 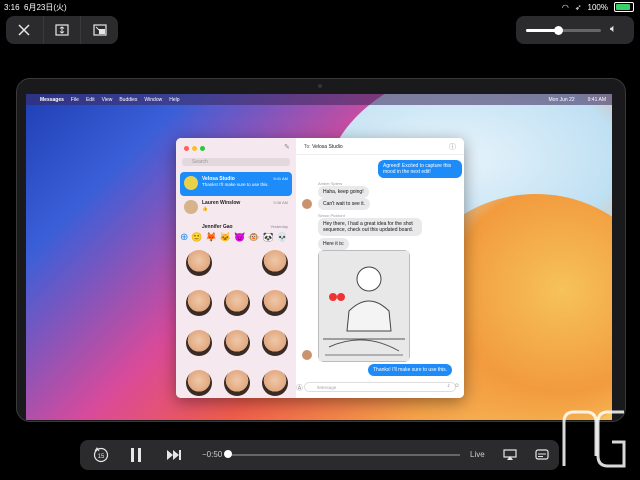 I want to click on panda-icon: 🐼, so click(x=268, y=236).